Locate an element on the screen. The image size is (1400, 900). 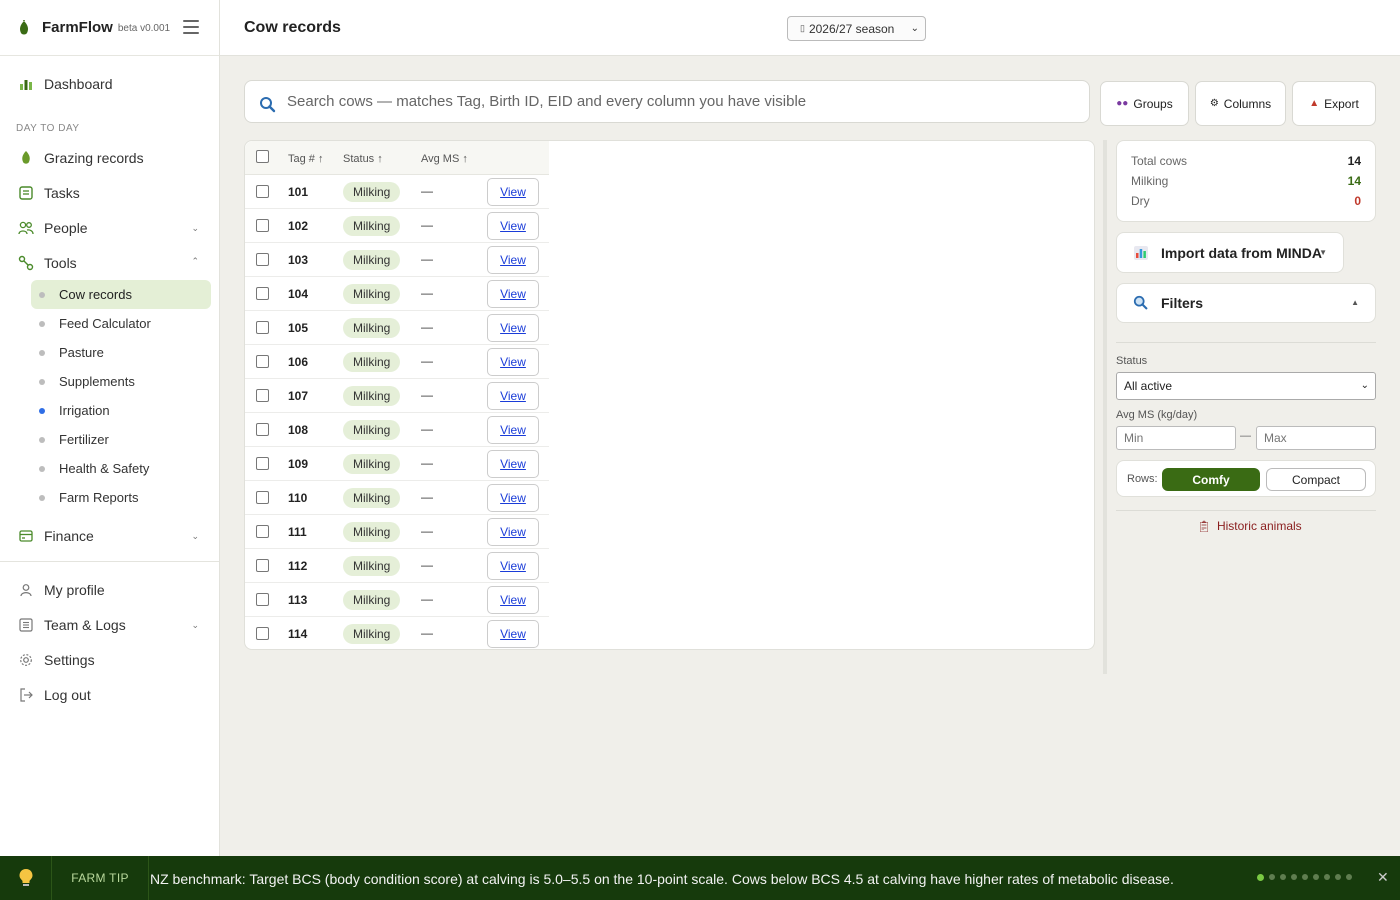
sidebar-item-label: Dashboard is located at coordinates (78, 83).